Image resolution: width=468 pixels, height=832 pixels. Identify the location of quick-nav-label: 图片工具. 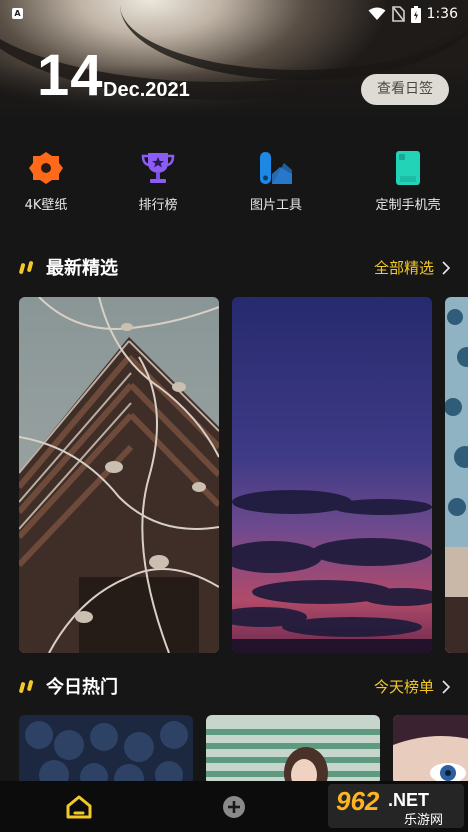
(275, 205).